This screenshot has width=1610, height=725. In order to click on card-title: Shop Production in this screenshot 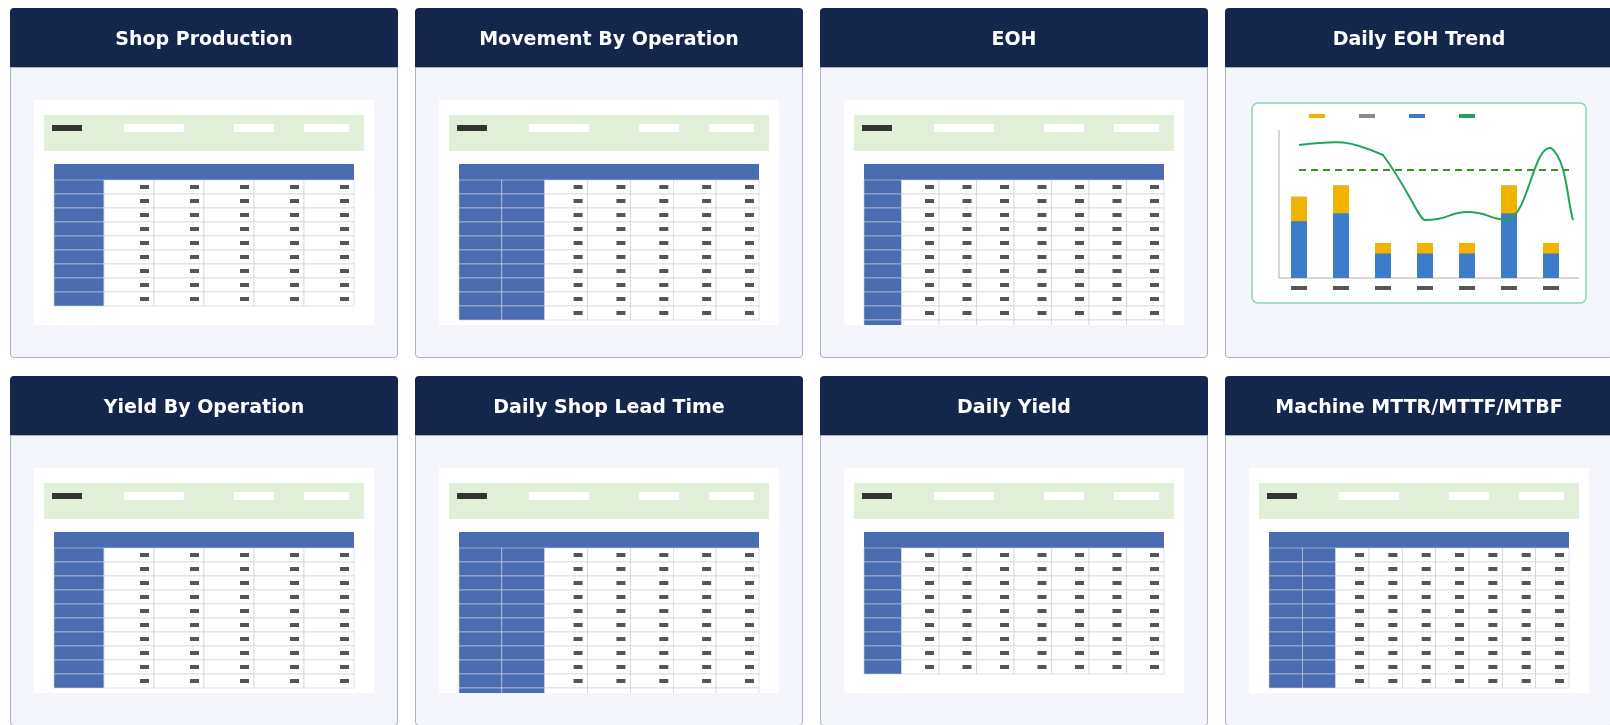, I will do `click(204, 37)`.